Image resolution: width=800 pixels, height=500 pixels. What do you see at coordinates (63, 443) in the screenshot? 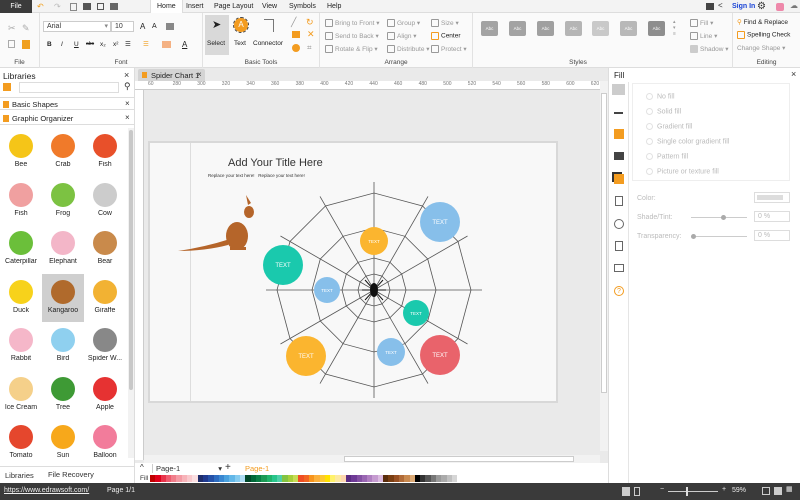
I see `library-item: Sun` at bounding box center [63, 443].